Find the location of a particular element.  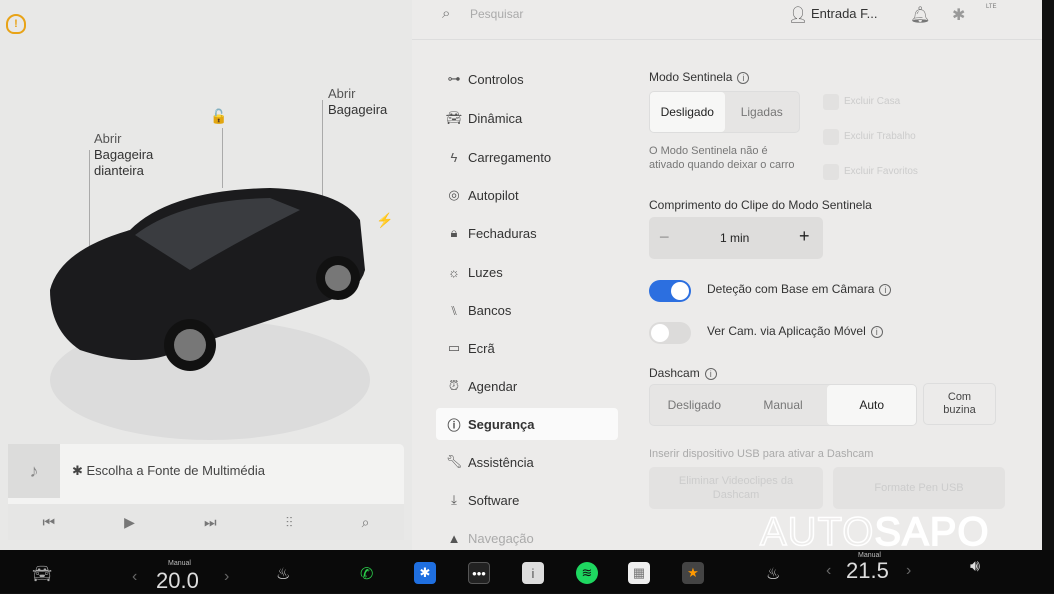

open-frunk-button: Abrir Bagageira dianteira is located at coordinates (123, 155).